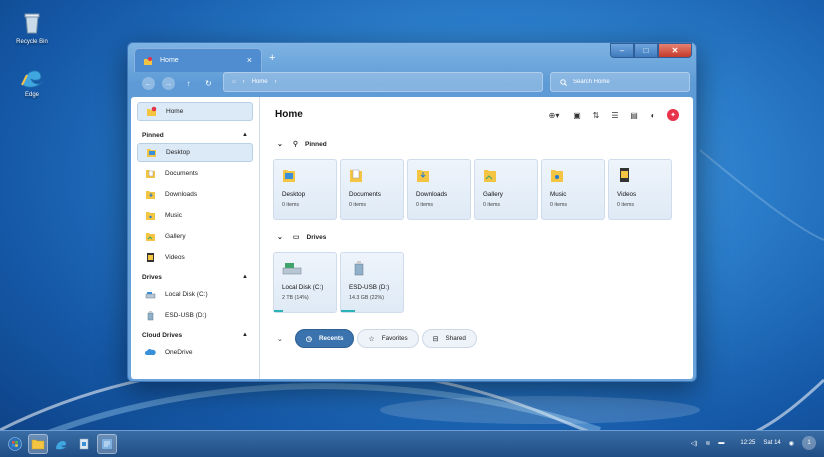 Image resolution: width=824 pixels, height=457 pixels. Describe the element at coordinates (615, 115) in the screenshot. I see `layout-button: ☰` at that location.